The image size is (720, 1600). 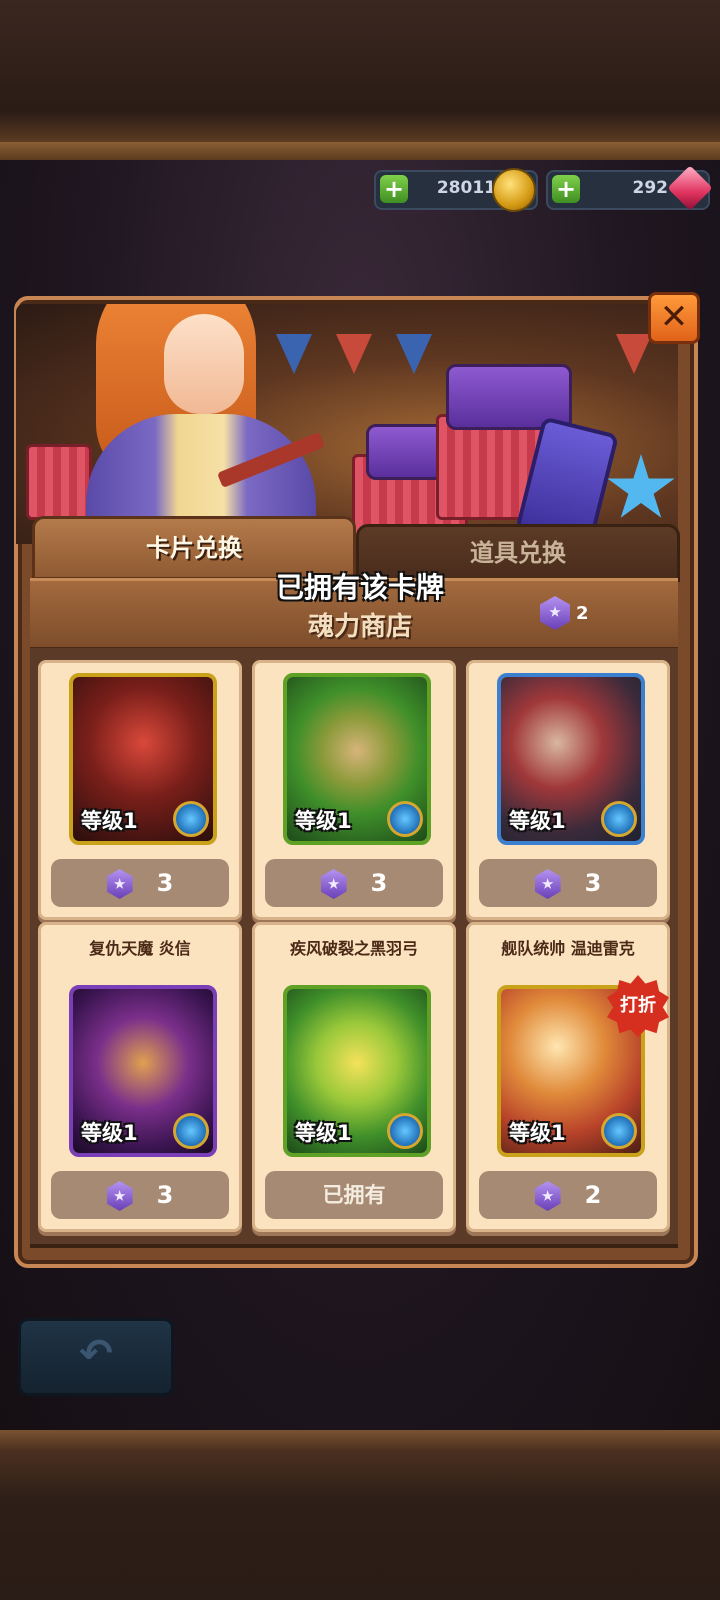 I want to click on gem-amount: 292, so click(x=650, y=188).